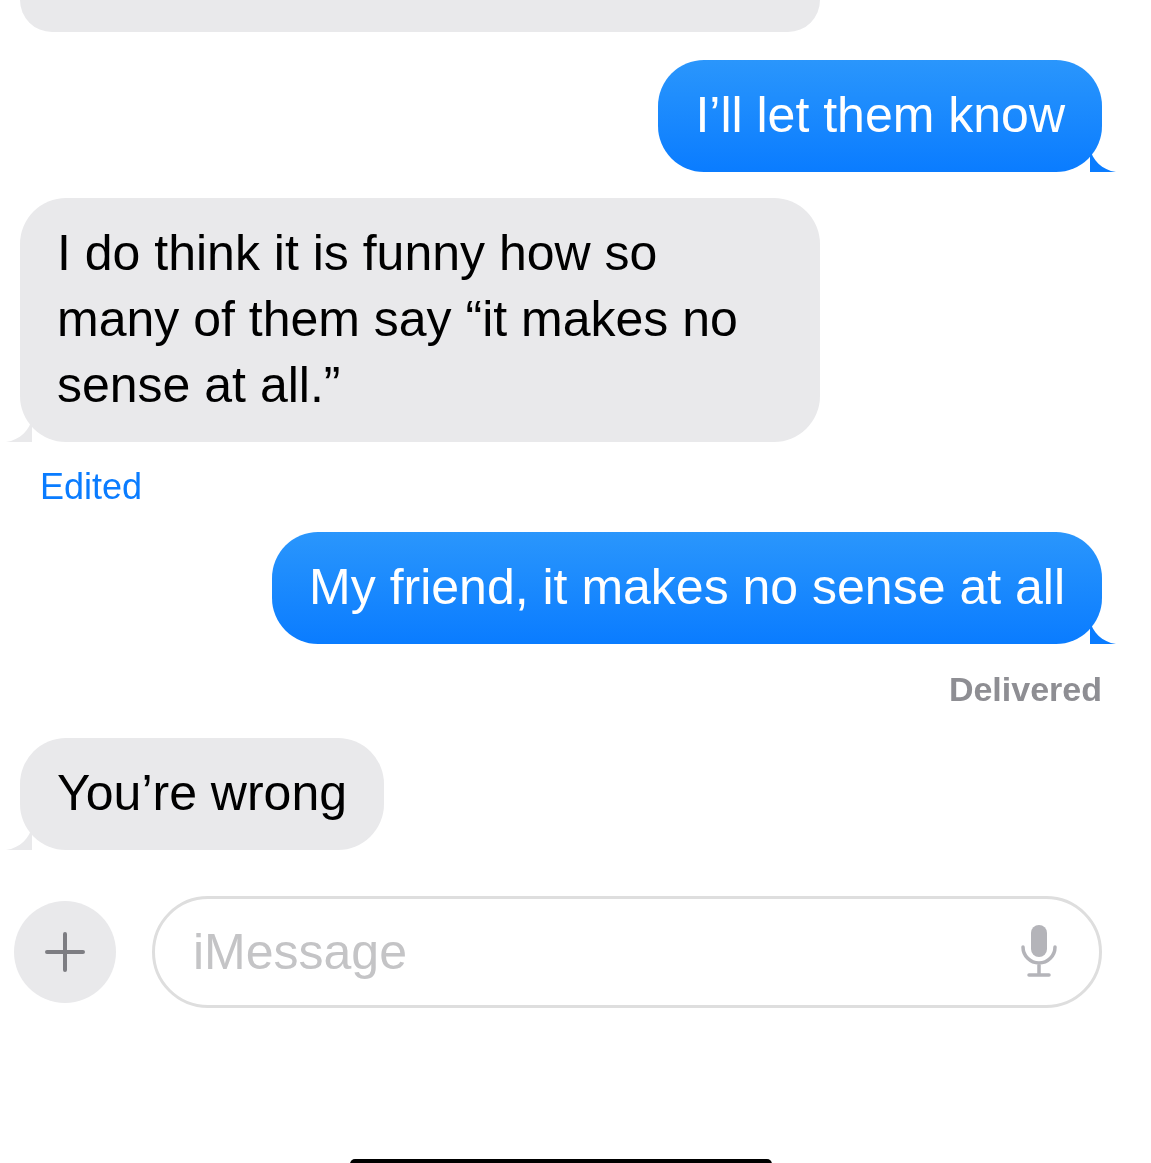 Image resolution: width=1151 pixels, height=1163 pixels. I want to click on plus-icon, so click(65, 952).